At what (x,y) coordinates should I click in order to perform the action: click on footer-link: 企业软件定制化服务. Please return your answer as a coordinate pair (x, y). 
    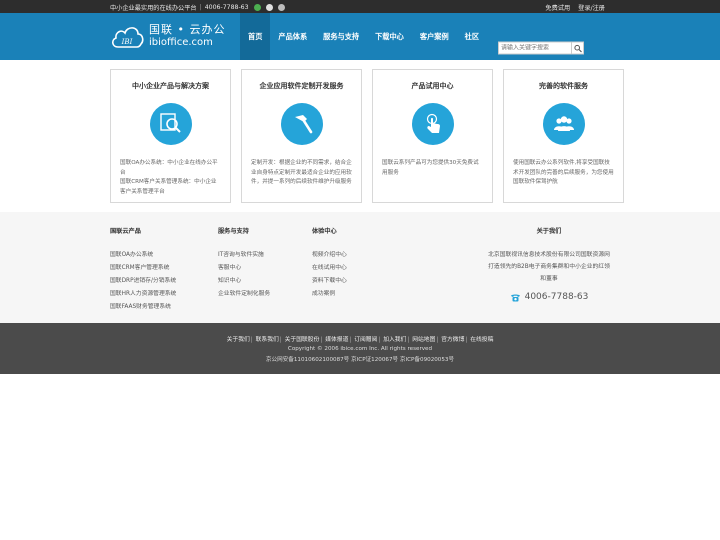
    Looking at the image, I should click on (244, 294).